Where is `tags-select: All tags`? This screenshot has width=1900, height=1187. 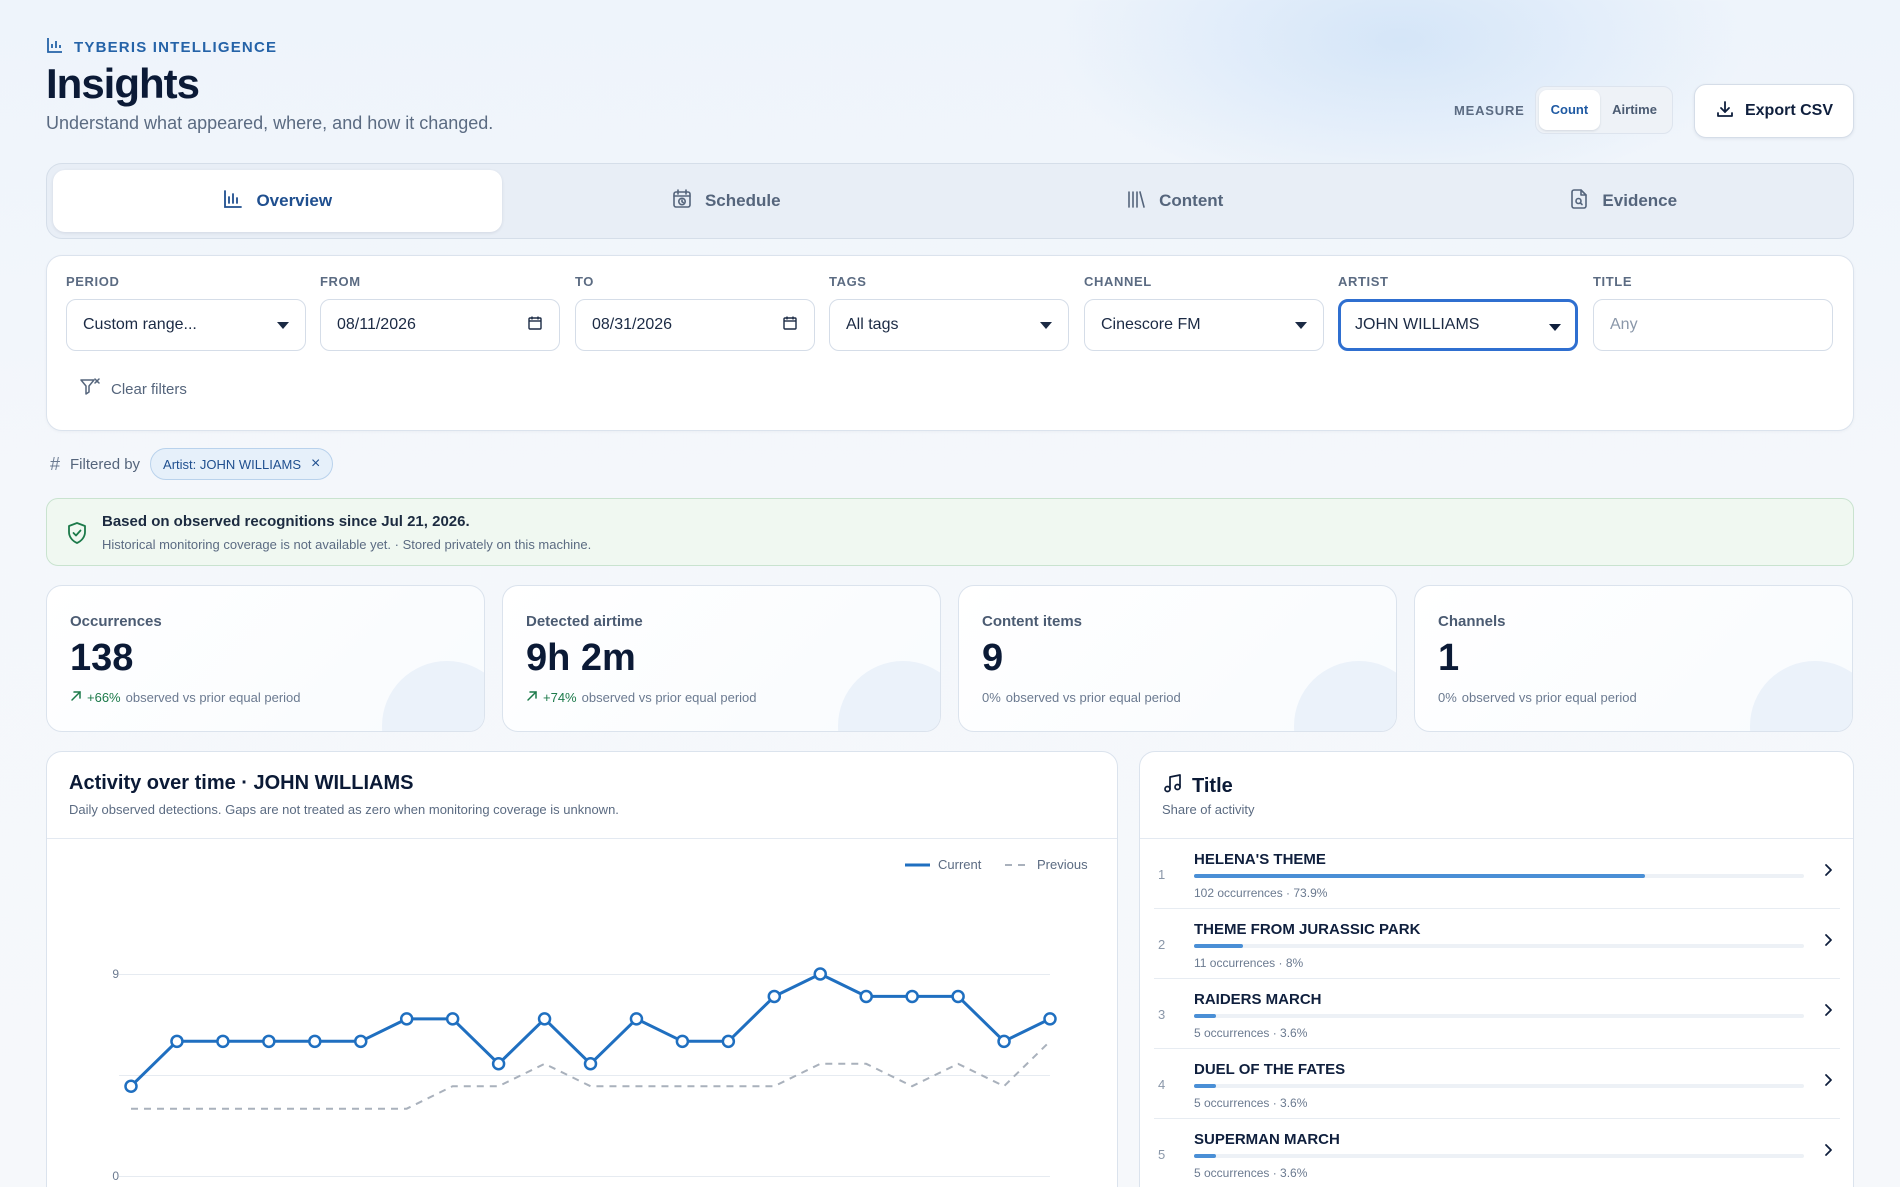 tags-select: All tags is located at coordinates (949, 325).